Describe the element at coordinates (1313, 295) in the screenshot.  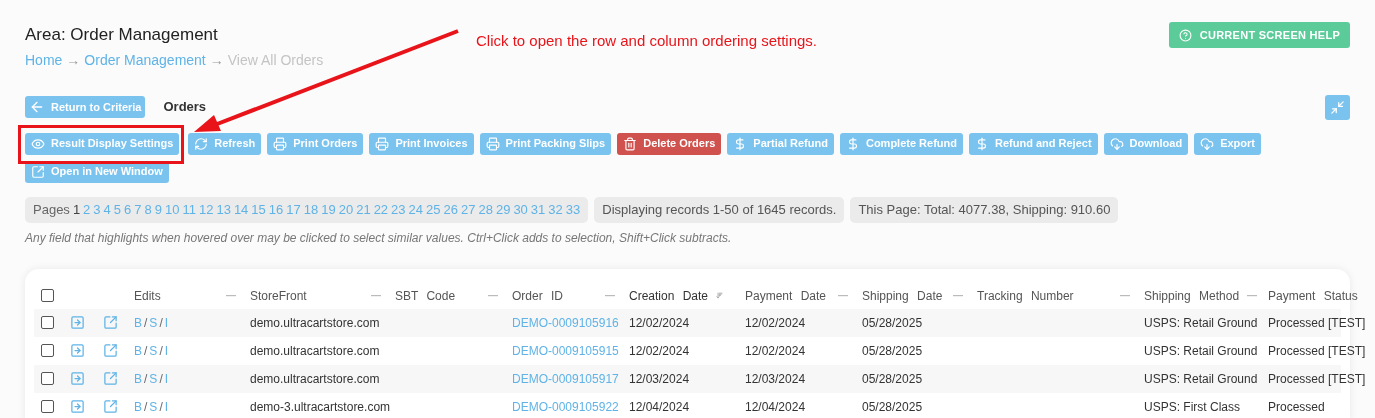
I see `column-header: Payment Status` at that location.